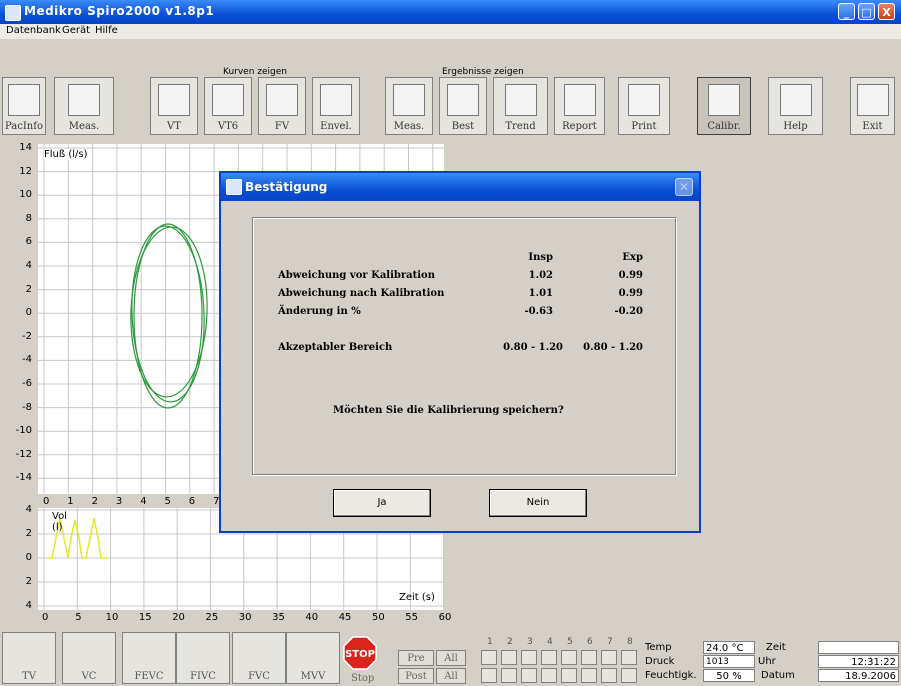 The height and width of the screenshot is (686, 901). Describe the element at coordinates (33, 30) in the screenshot. I see `menu-datenbank: Datenbank` at that location.